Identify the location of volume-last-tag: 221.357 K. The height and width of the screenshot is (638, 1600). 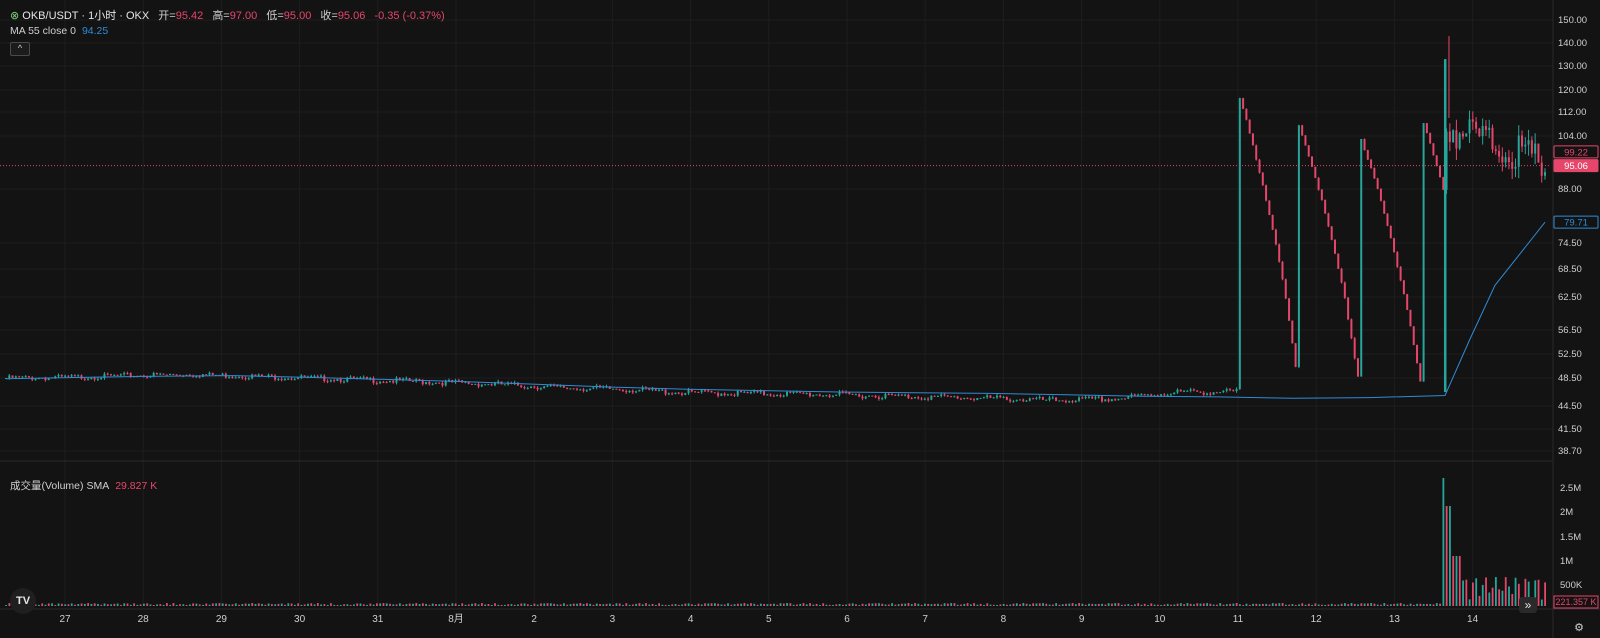
(1575, 602).